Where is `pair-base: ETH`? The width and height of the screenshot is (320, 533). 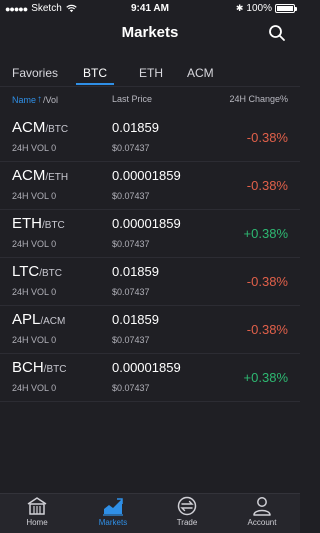
pair-base: ETH is located at coordinates (27, 223).